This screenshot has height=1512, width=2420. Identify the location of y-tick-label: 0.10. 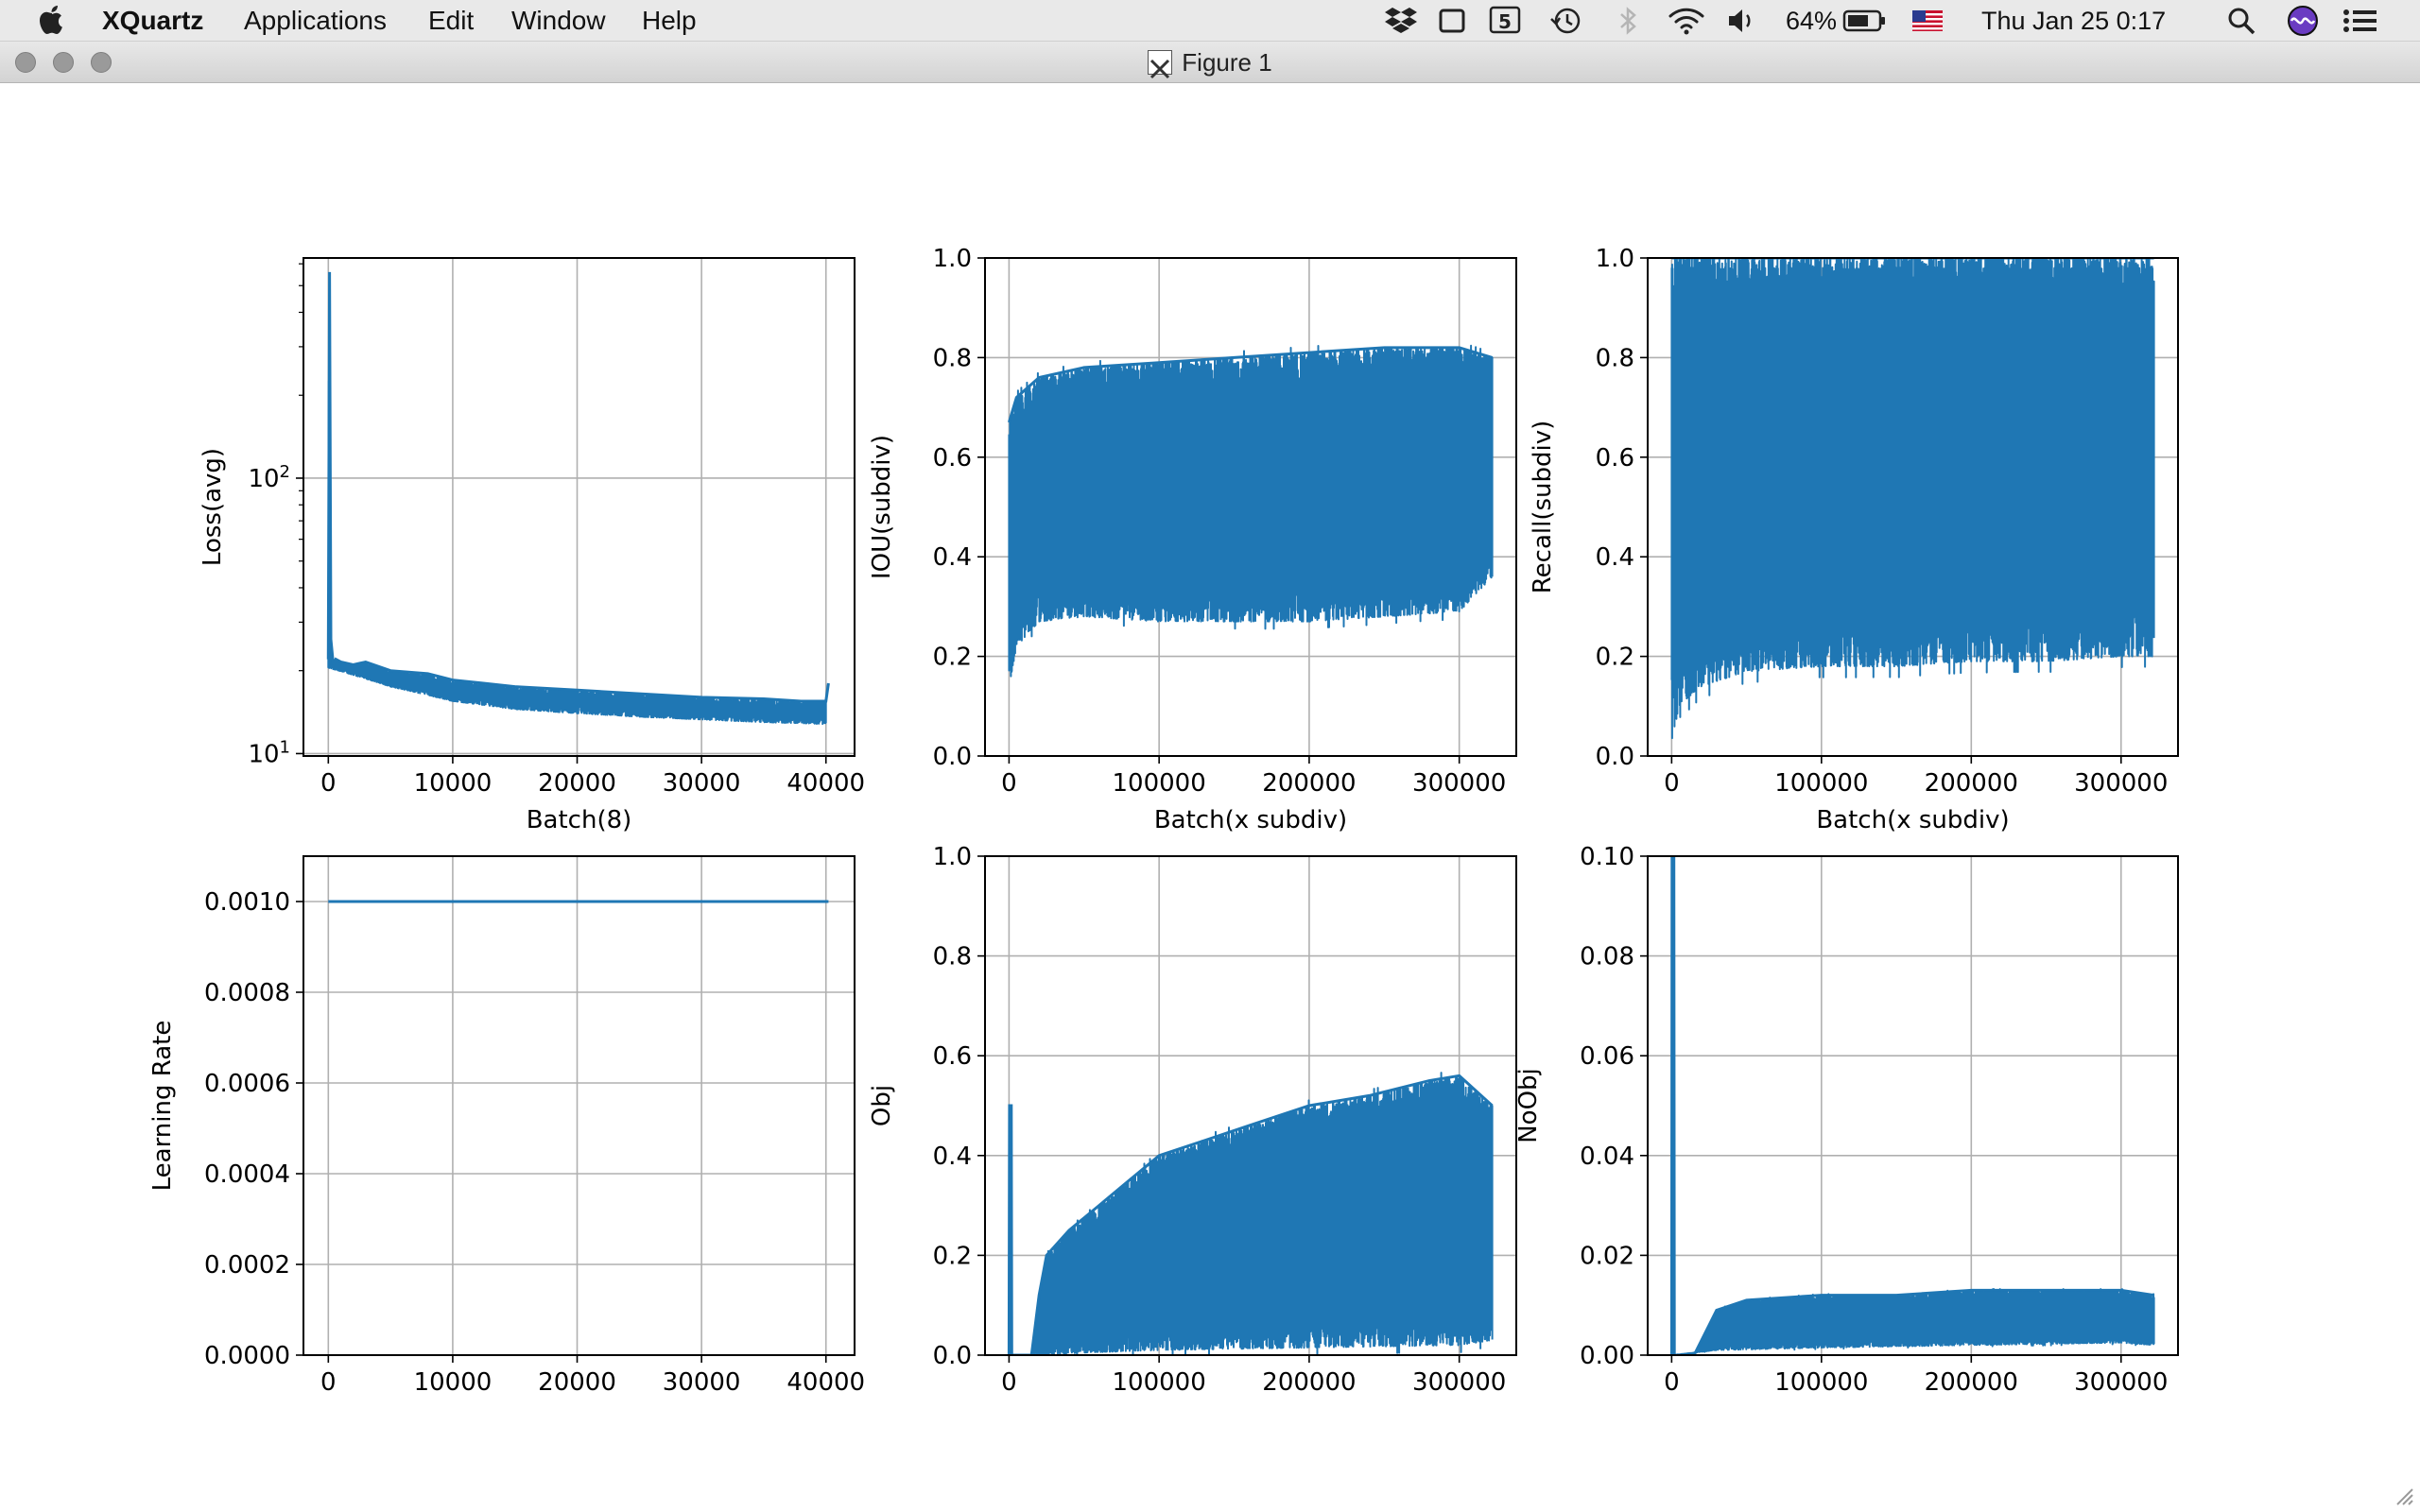
(1607, 857).